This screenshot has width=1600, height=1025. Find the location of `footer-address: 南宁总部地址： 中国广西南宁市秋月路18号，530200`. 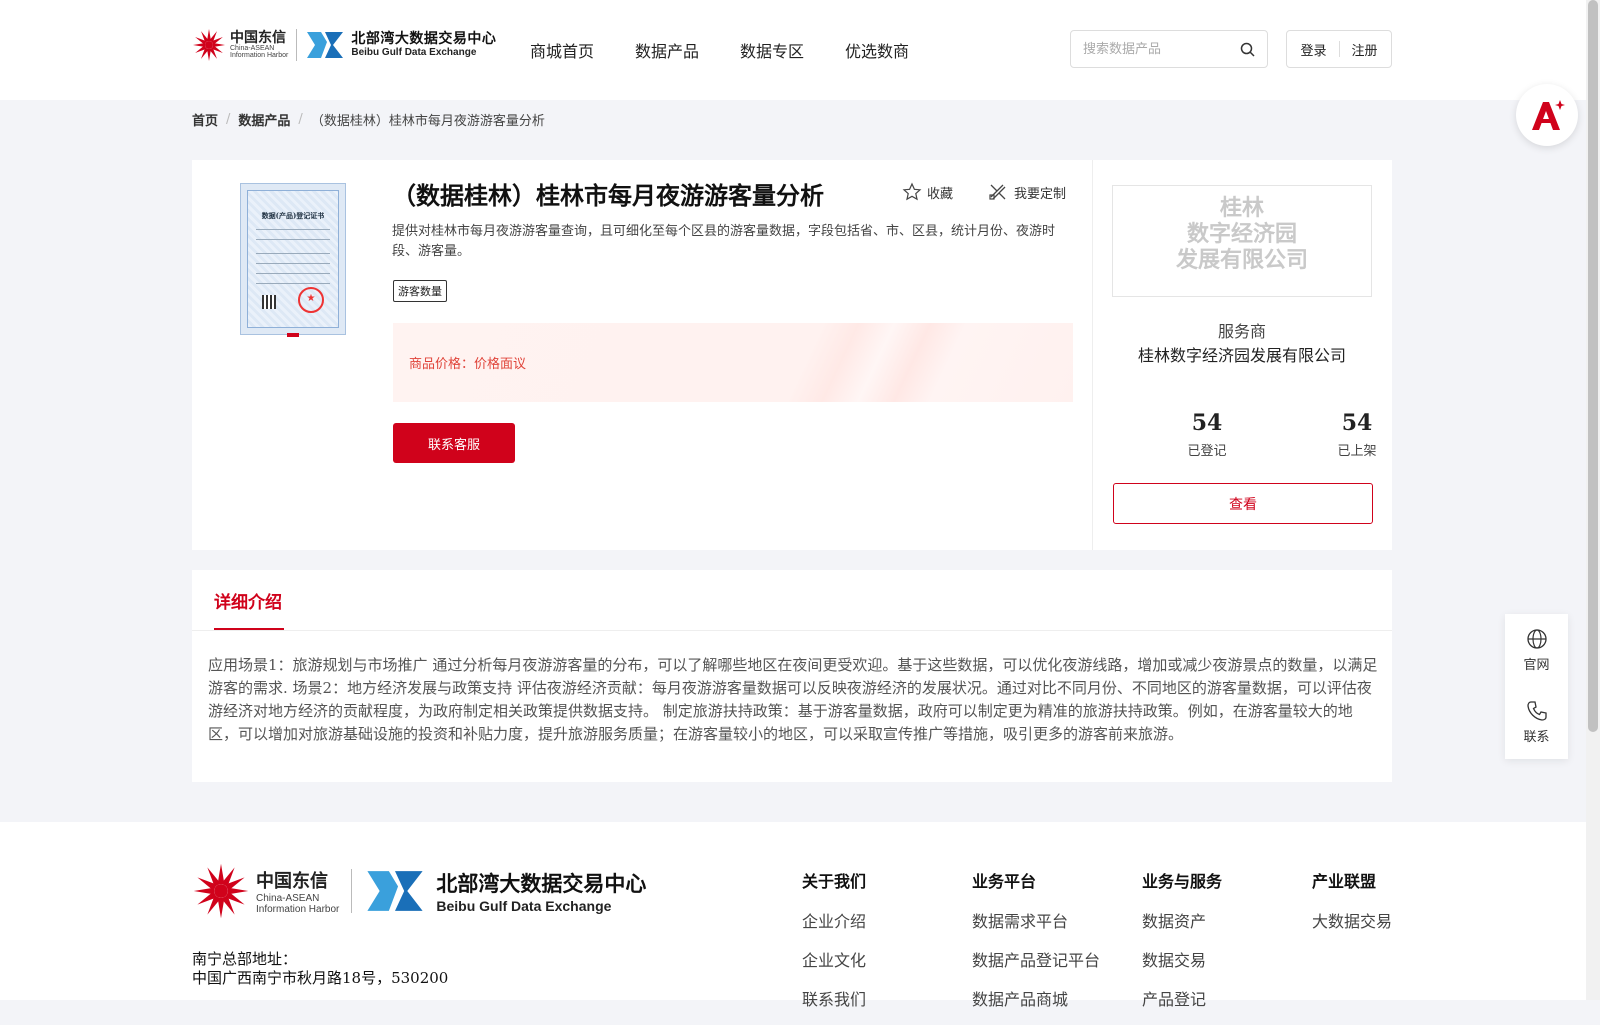

footer-address: 南宁总部地址： 中国广西南宁市秋月路18号，530200 is located at coordinates (320, 969).